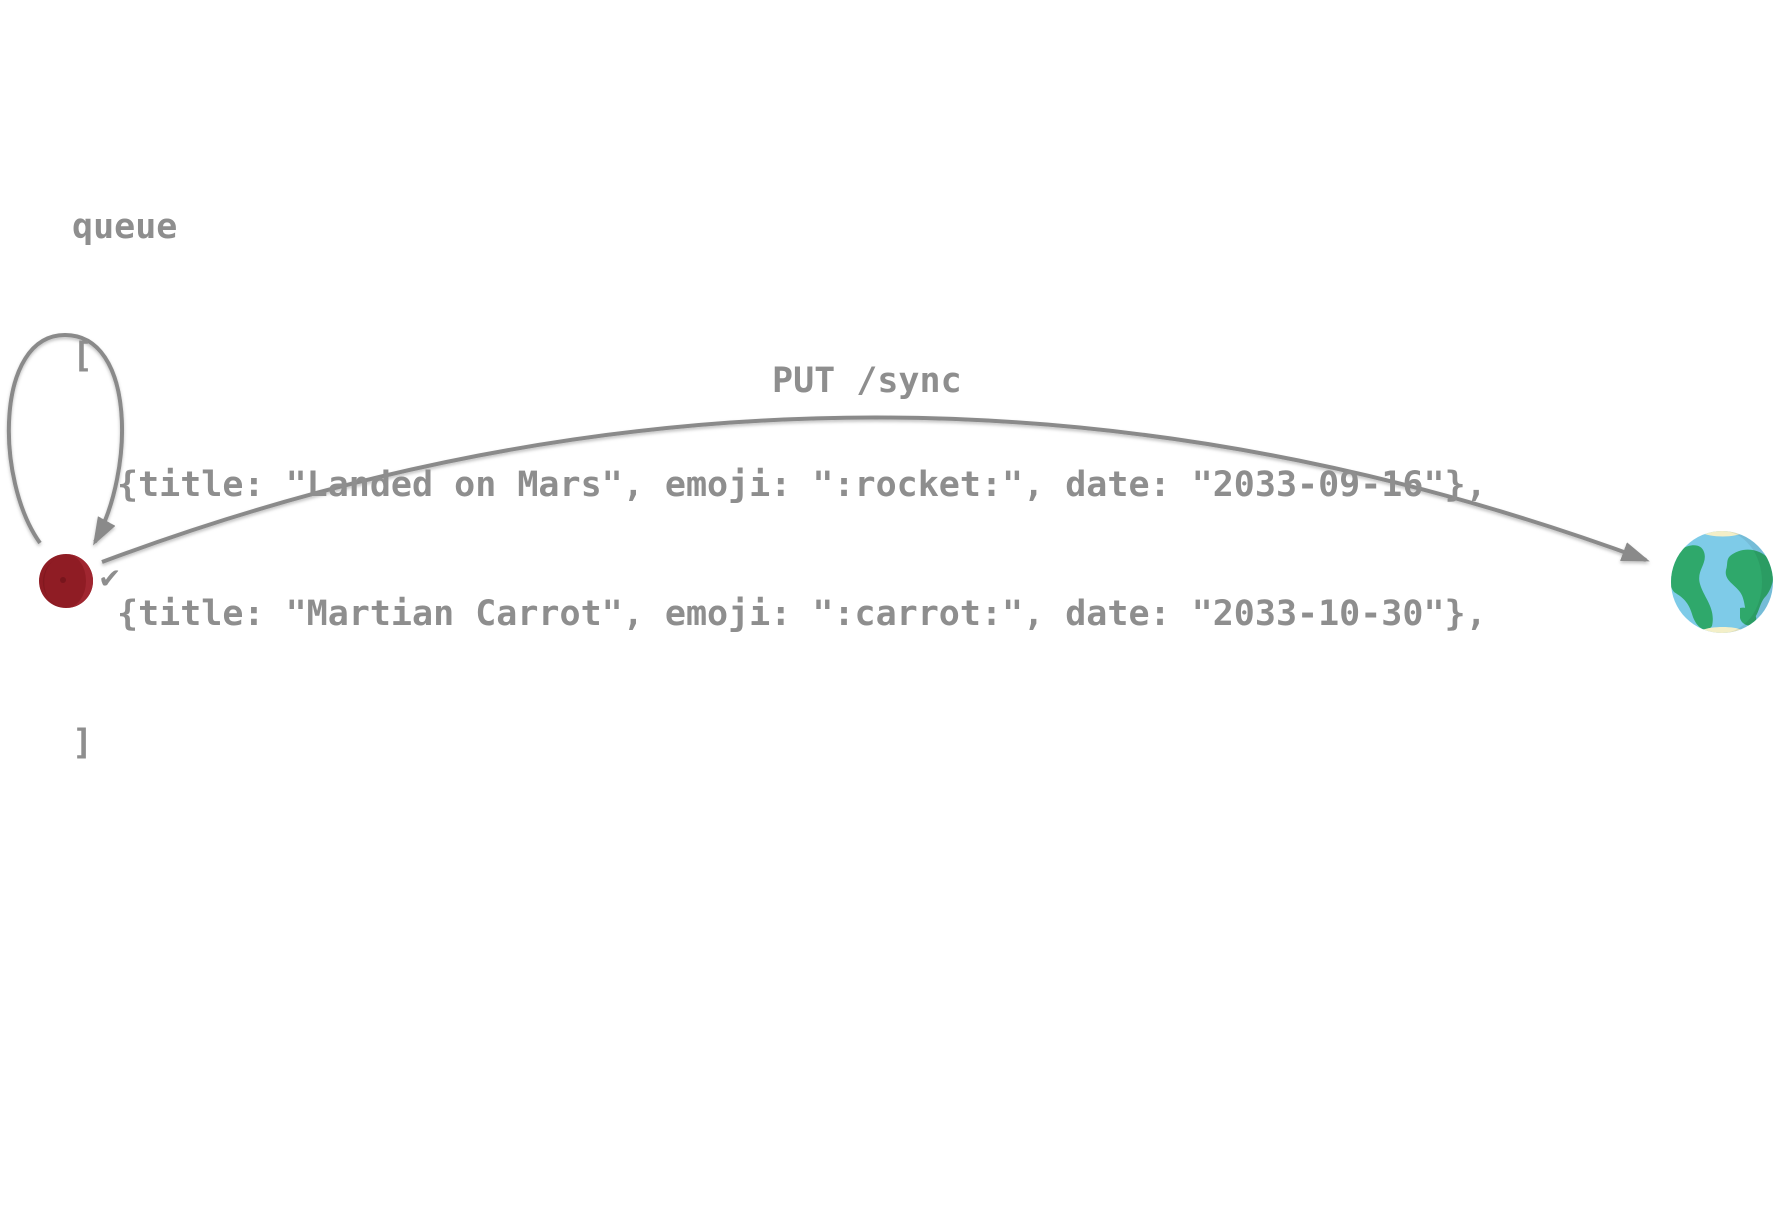 This screenshot has width=1784, height=1228. I want to click on check-mark-icon: ✔, so click(110, 578).